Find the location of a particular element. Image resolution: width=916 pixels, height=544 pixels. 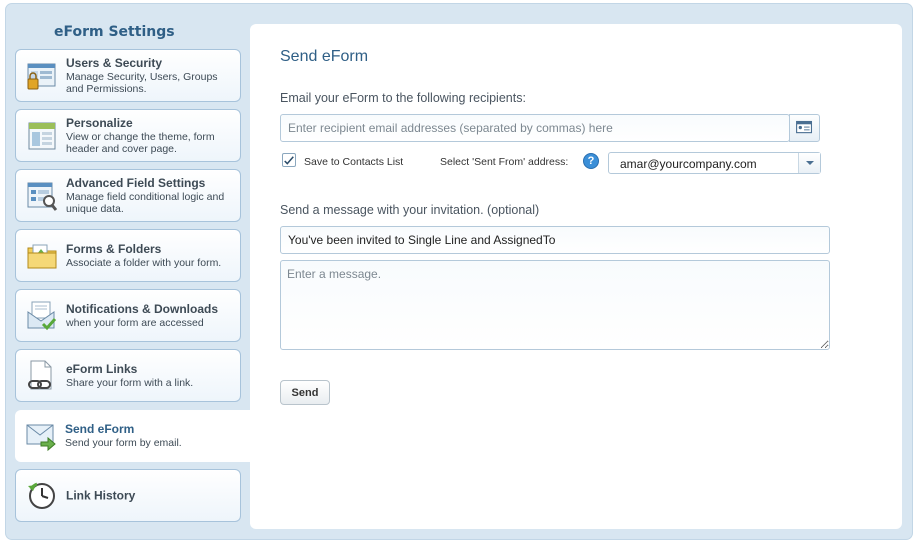

envelope-check-icon is located at coordinates (42, 315).